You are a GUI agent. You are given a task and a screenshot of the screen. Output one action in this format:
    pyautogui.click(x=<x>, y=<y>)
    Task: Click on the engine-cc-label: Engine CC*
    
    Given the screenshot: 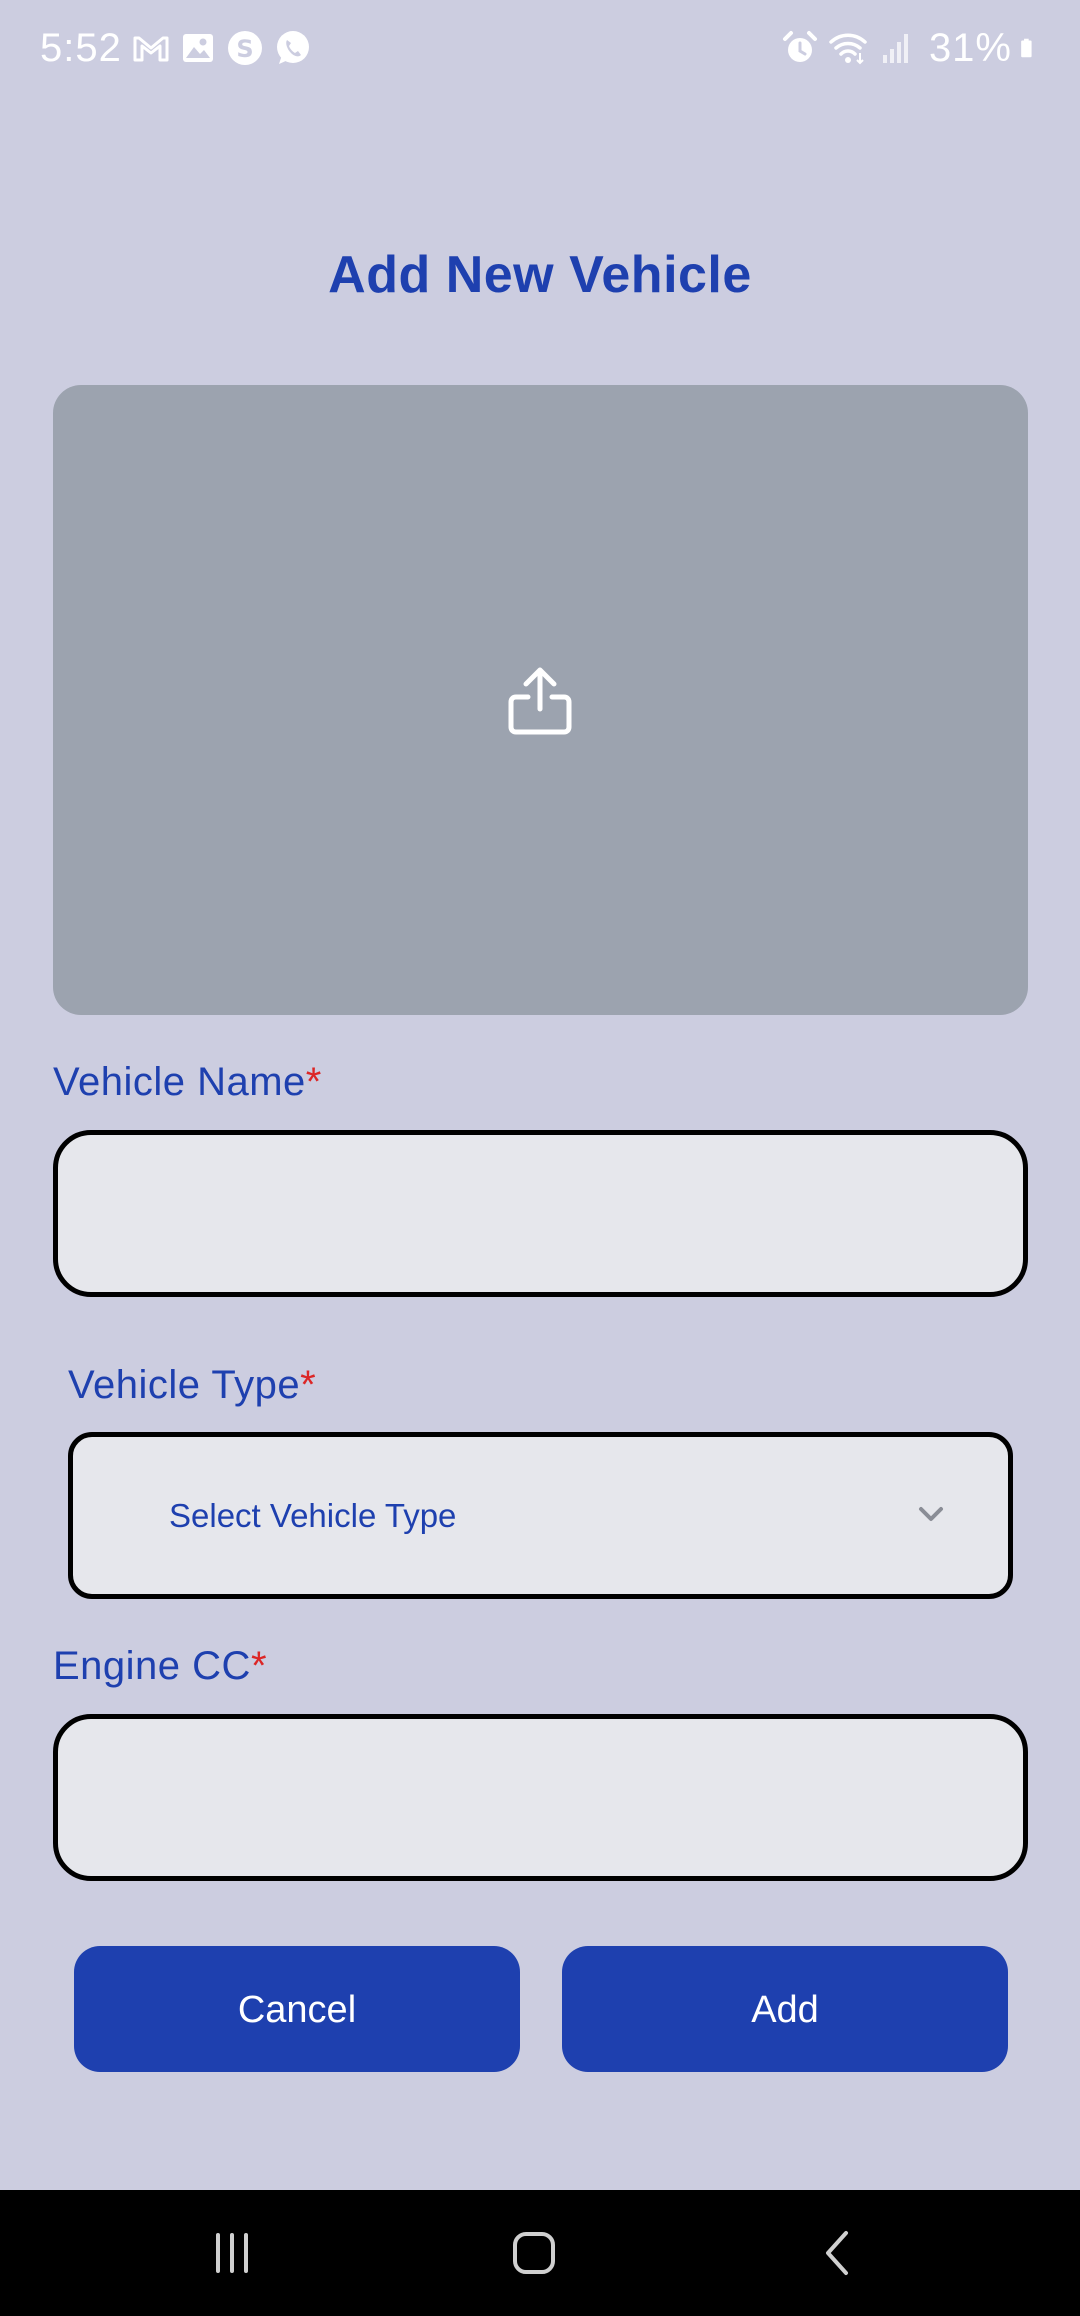 What is the action you would take?
    pyautogui.click(x=160, y=1666)
    